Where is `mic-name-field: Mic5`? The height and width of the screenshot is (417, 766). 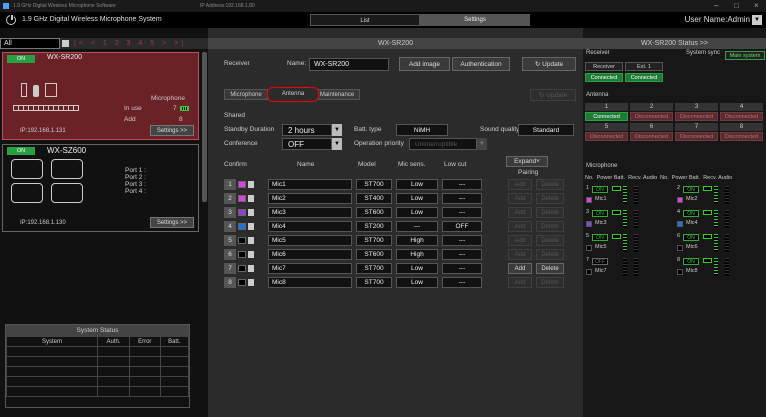
mic-name-field: Mic5 is located at coordinates (310, 240).